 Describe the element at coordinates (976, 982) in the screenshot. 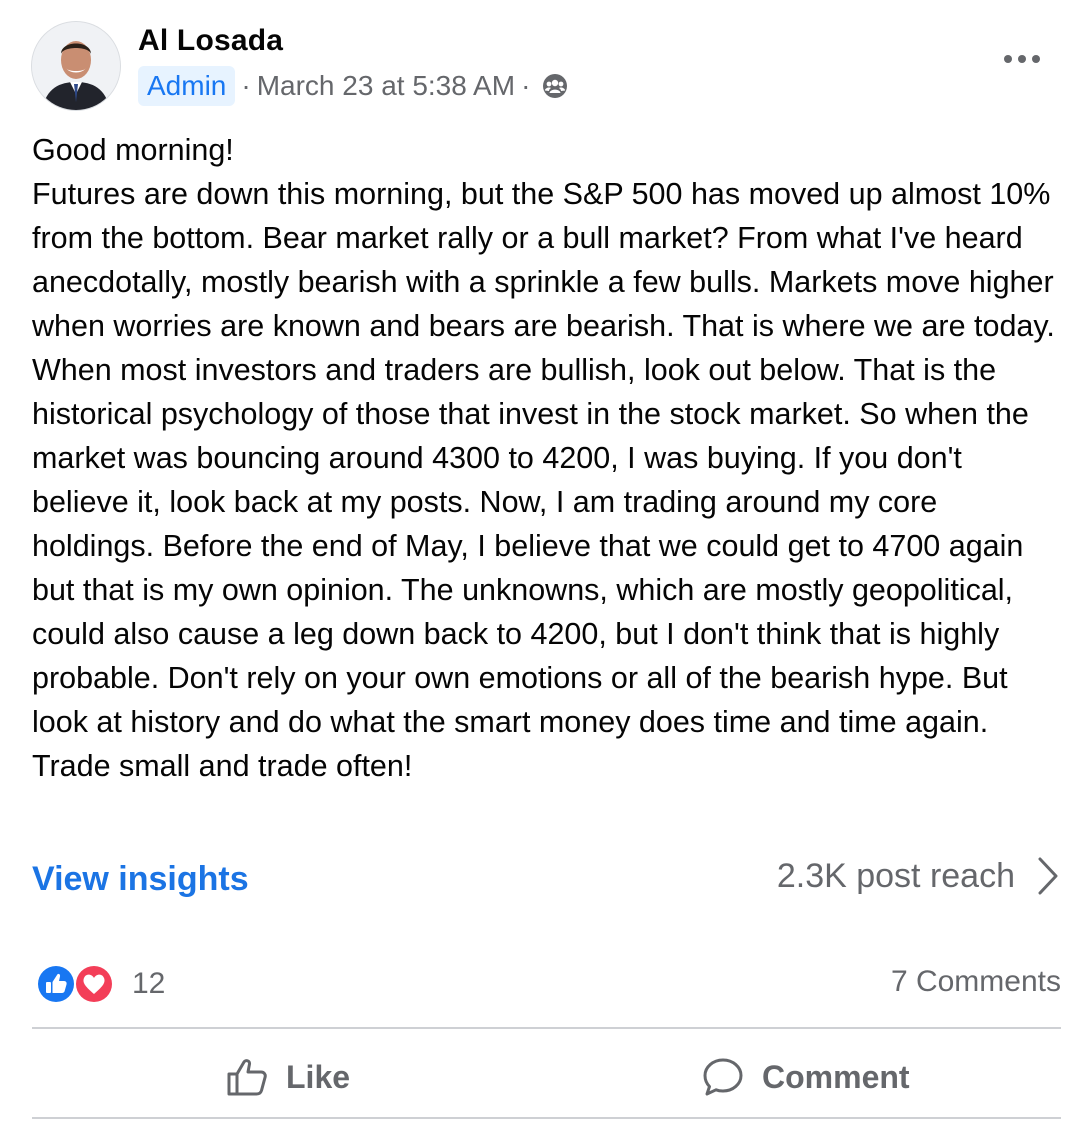

I see `comments-count-link: 7 Comments` at that location.